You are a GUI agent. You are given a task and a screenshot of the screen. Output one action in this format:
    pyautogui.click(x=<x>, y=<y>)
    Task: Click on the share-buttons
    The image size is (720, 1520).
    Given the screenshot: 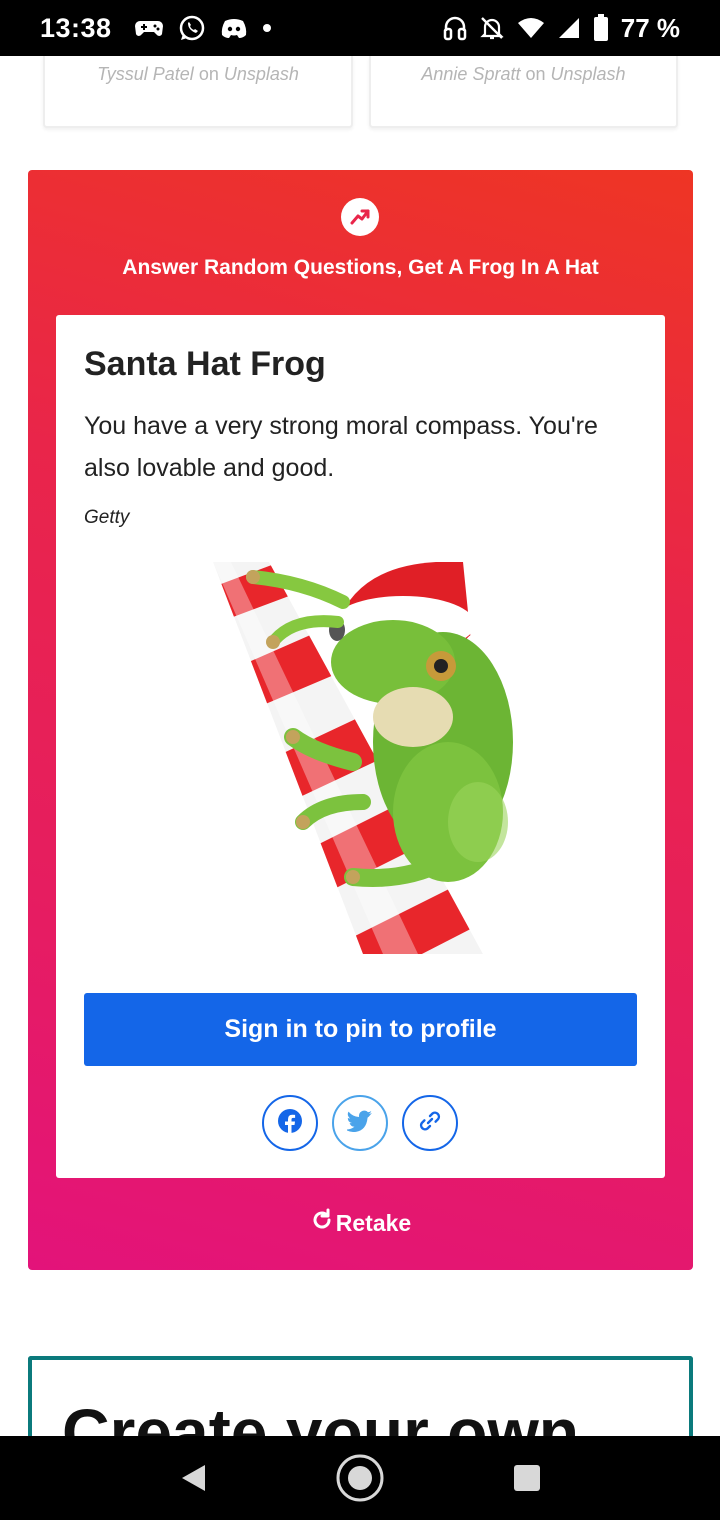 What is the action you would take?
    pyautogui.click(x=360, y=1123)
    